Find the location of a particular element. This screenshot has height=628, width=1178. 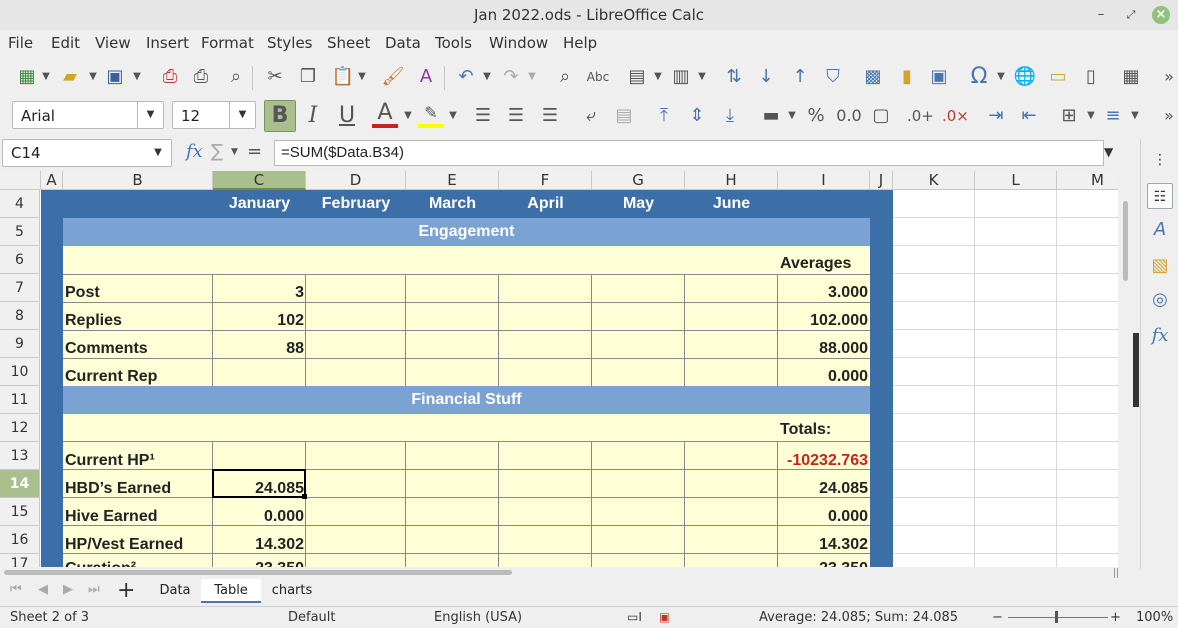

page-style: Default is located at coordinates (312, 617).